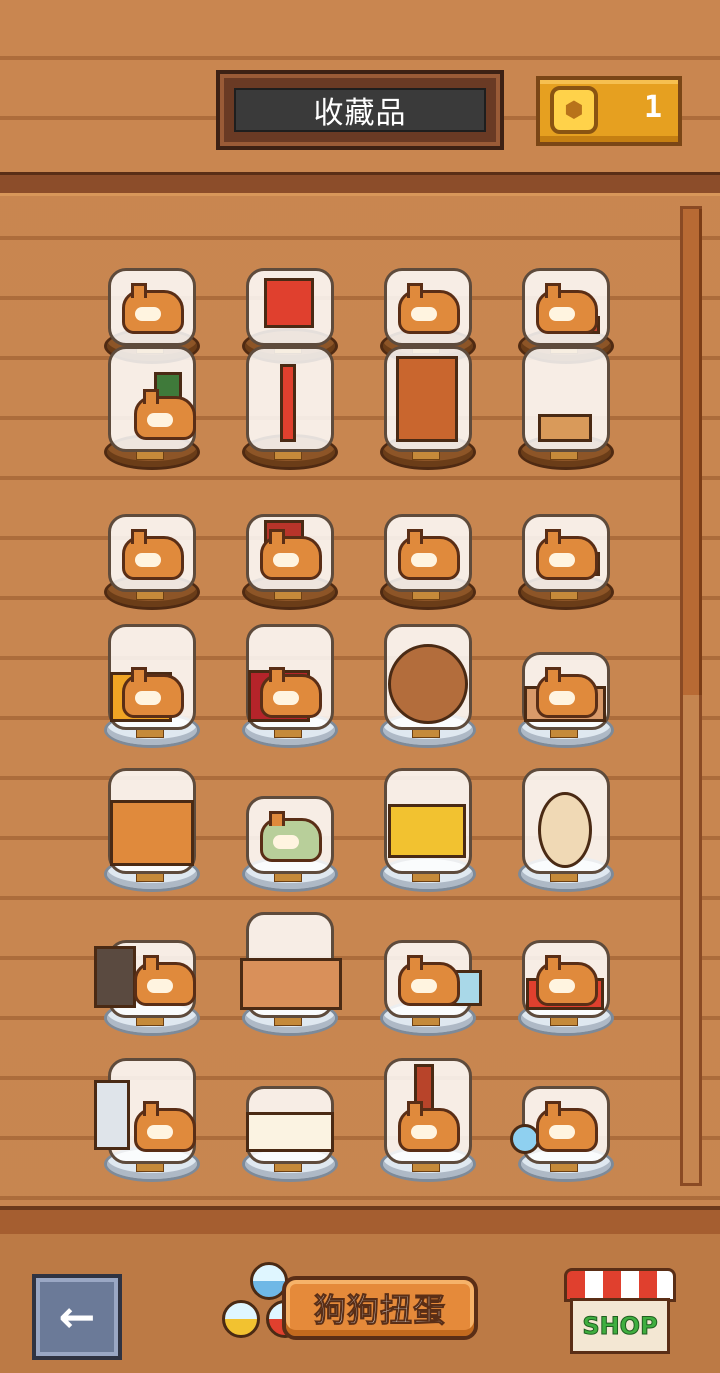  Describe the element at coordinates (565, 830) in the screenshot. I see `oval-mirror-prop` at that location.